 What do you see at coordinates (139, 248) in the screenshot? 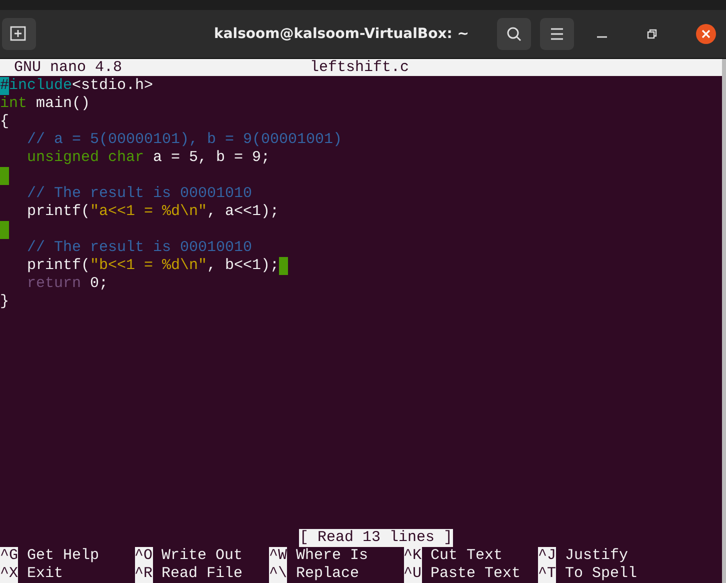
I see `code-text: // The result is 00010010` at bounding box center [139, 248].